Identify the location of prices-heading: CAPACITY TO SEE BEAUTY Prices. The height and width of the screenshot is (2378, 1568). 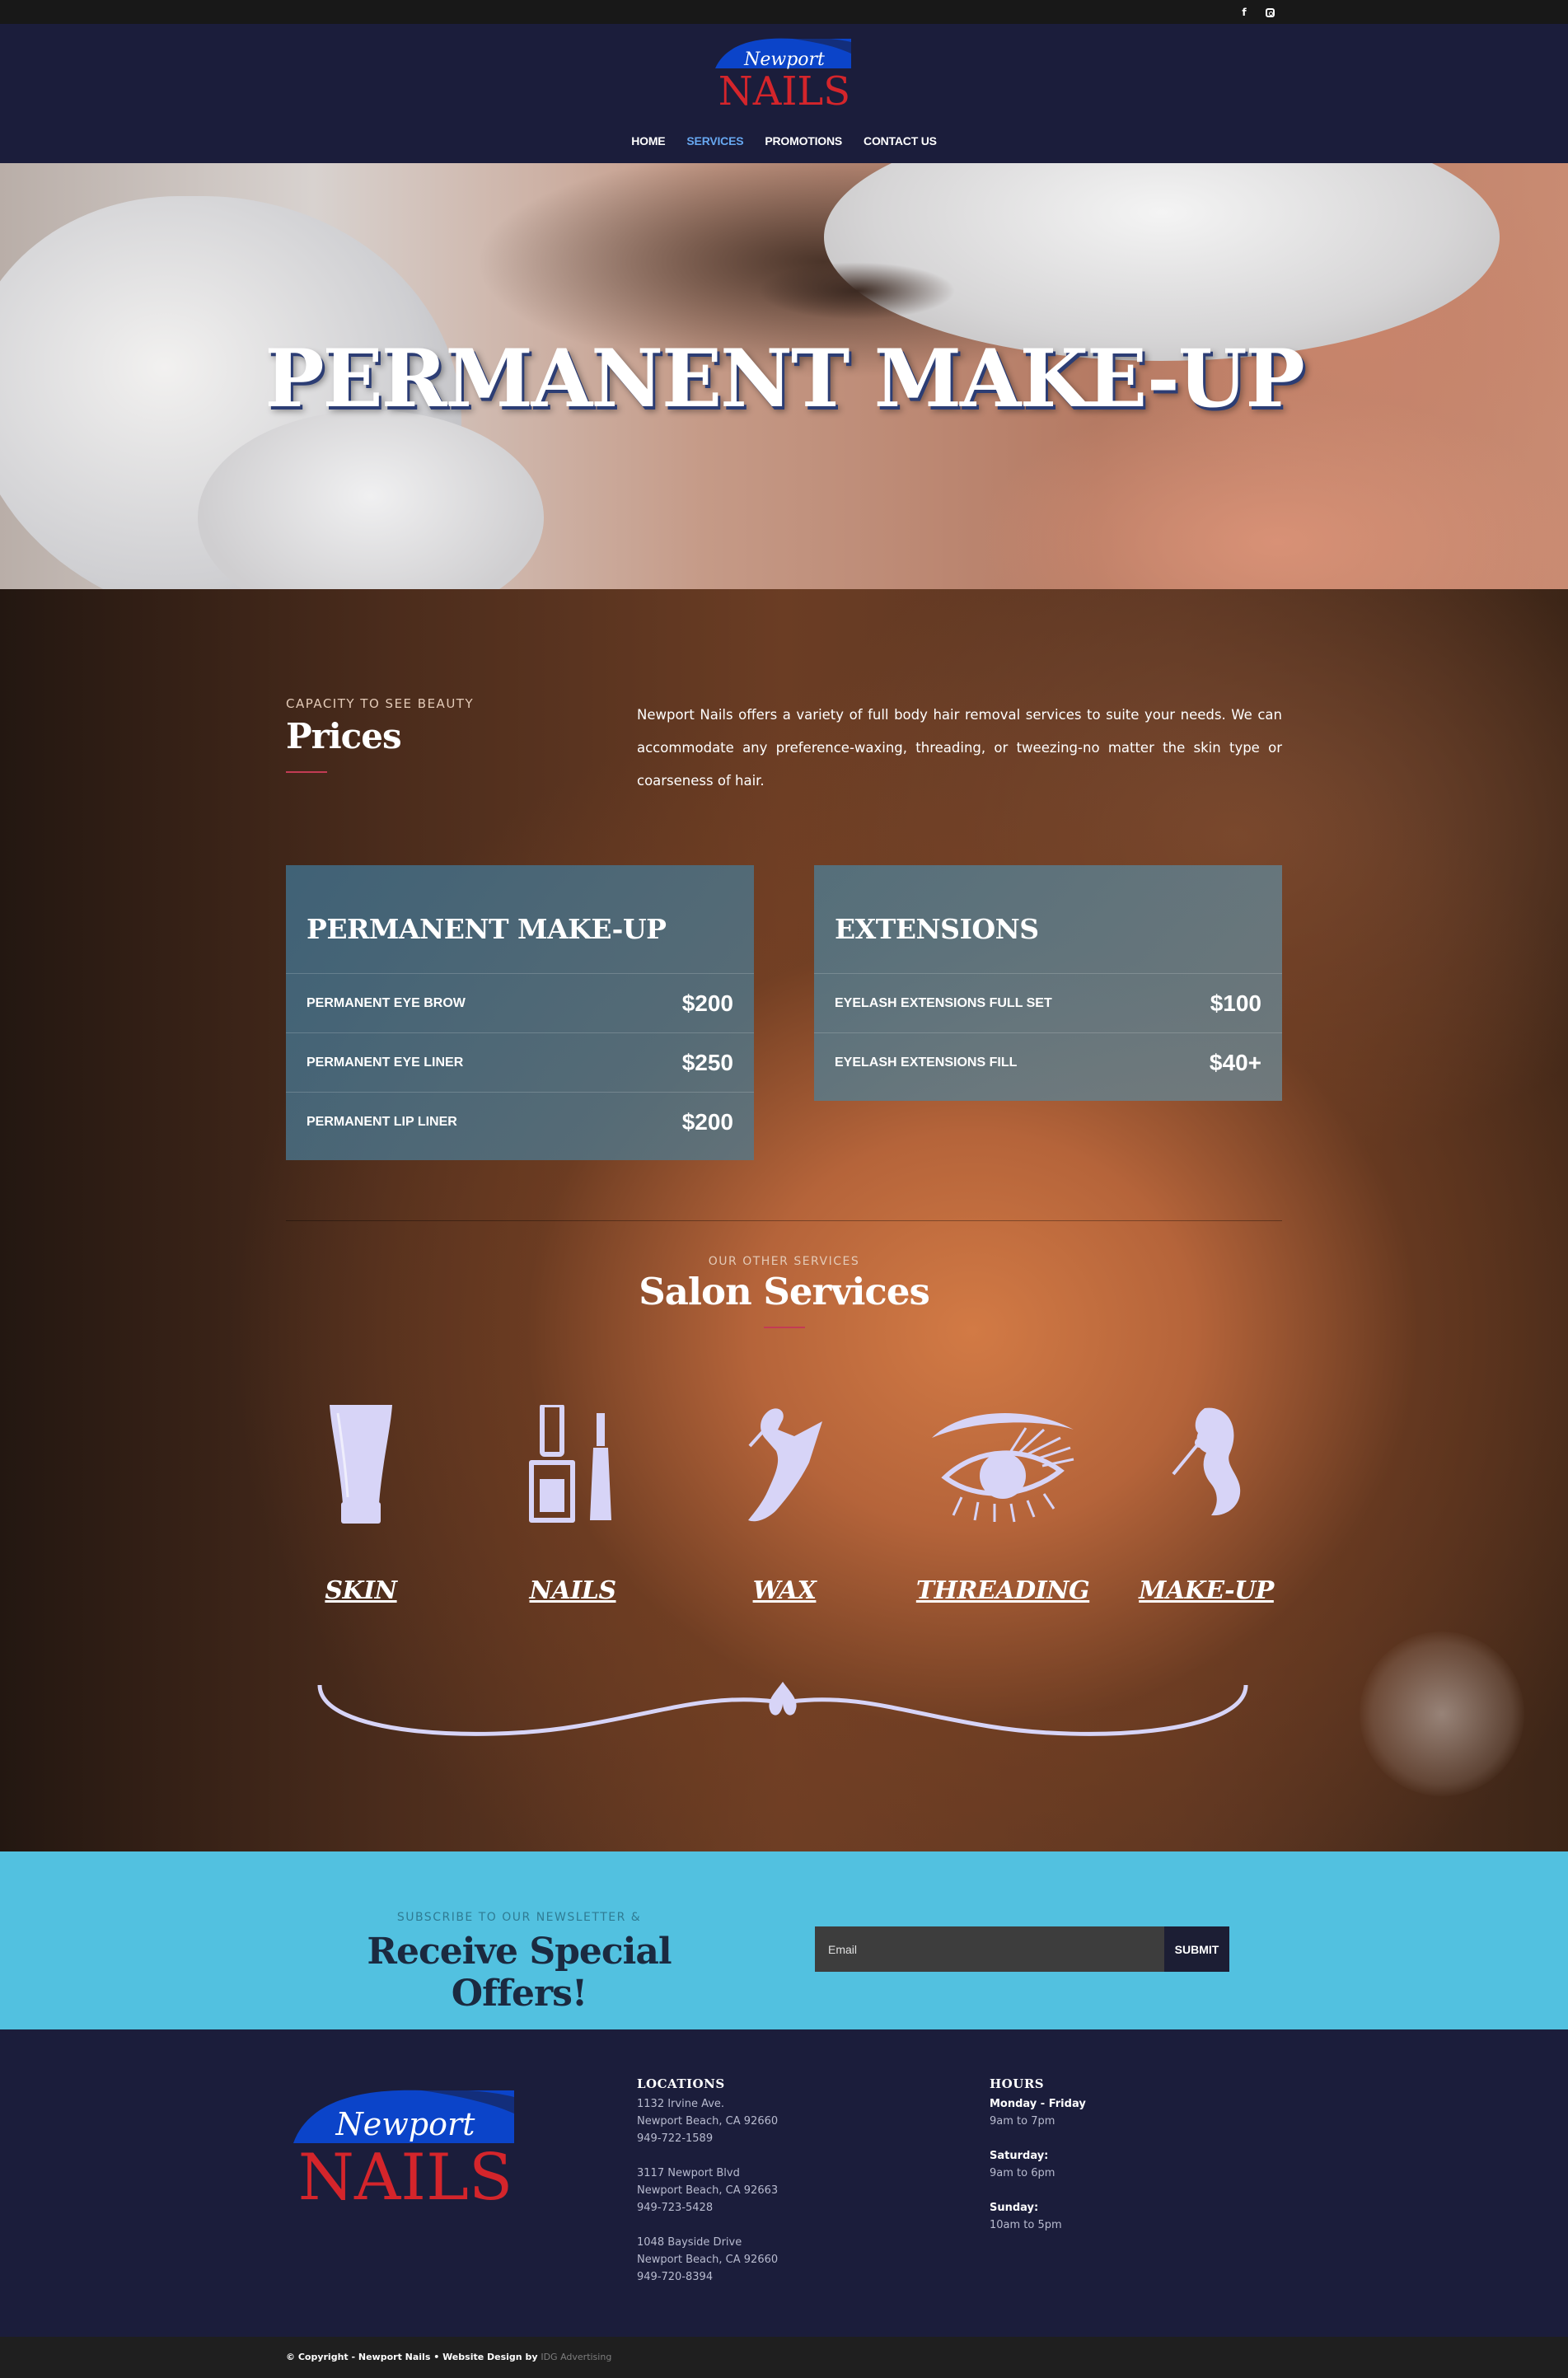
(410, 734).